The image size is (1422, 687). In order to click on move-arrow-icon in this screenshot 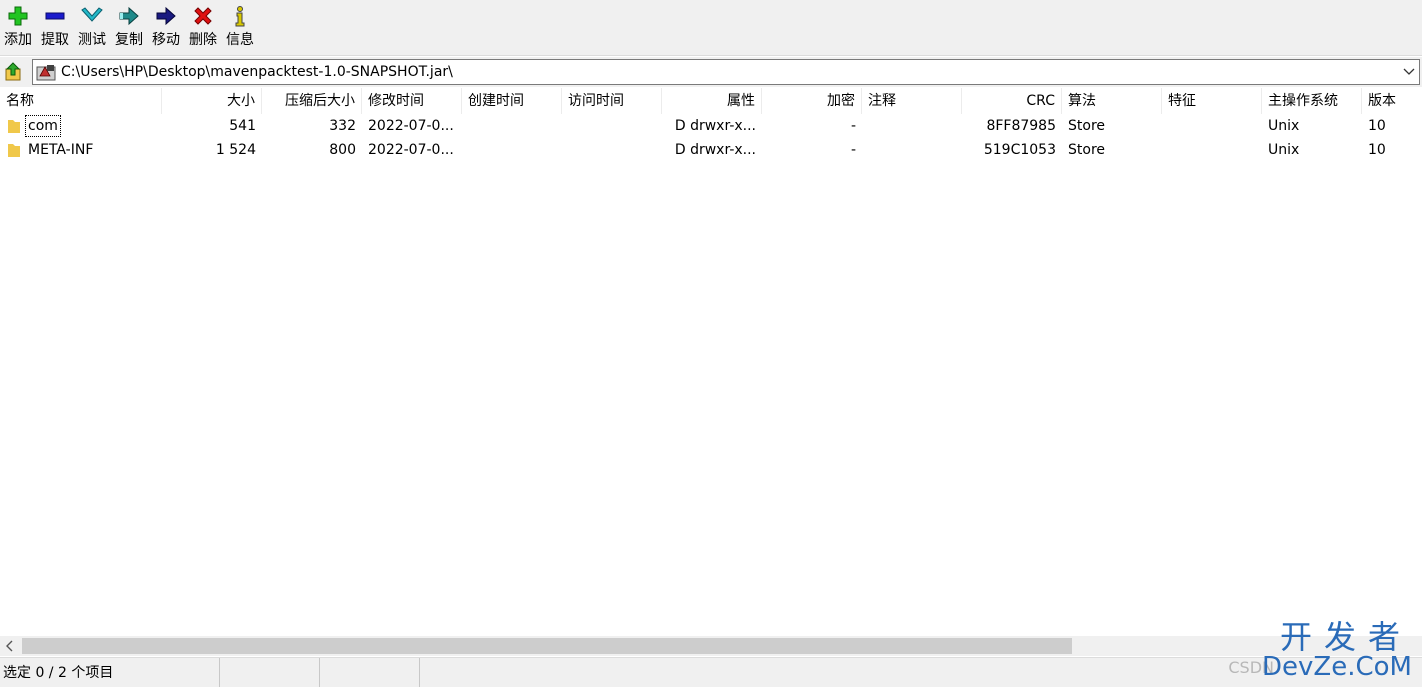, I will do `click(166, 16)`.